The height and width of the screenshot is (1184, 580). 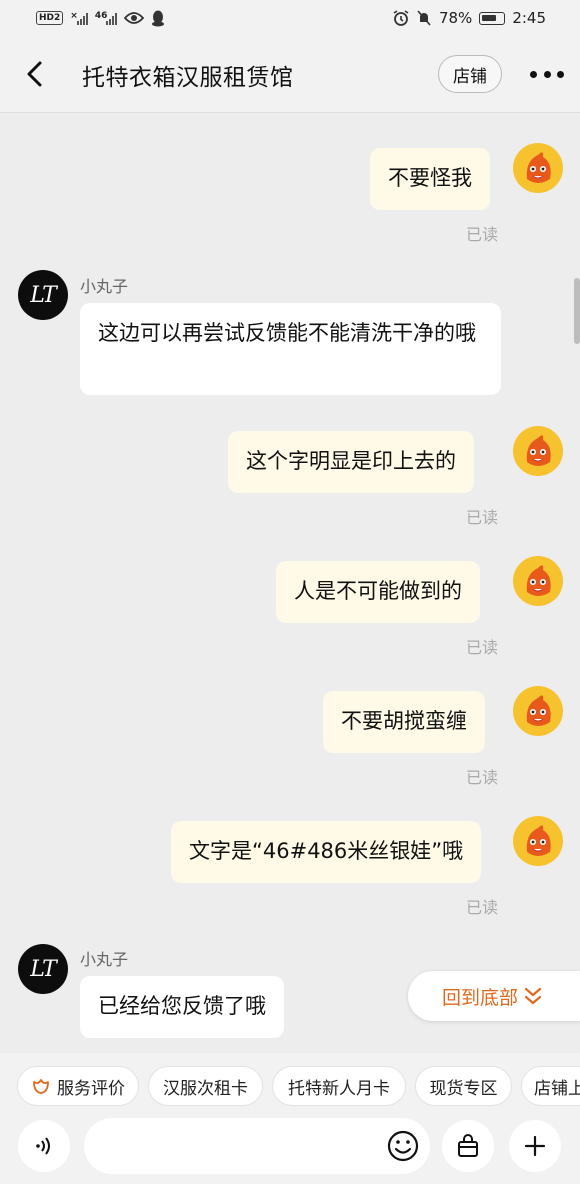 What do you see at coordinates (290, 18) in the screenshot?
I see `status-bar: HD2 × 46 78% 2:45` at bounding box center [290, 18].